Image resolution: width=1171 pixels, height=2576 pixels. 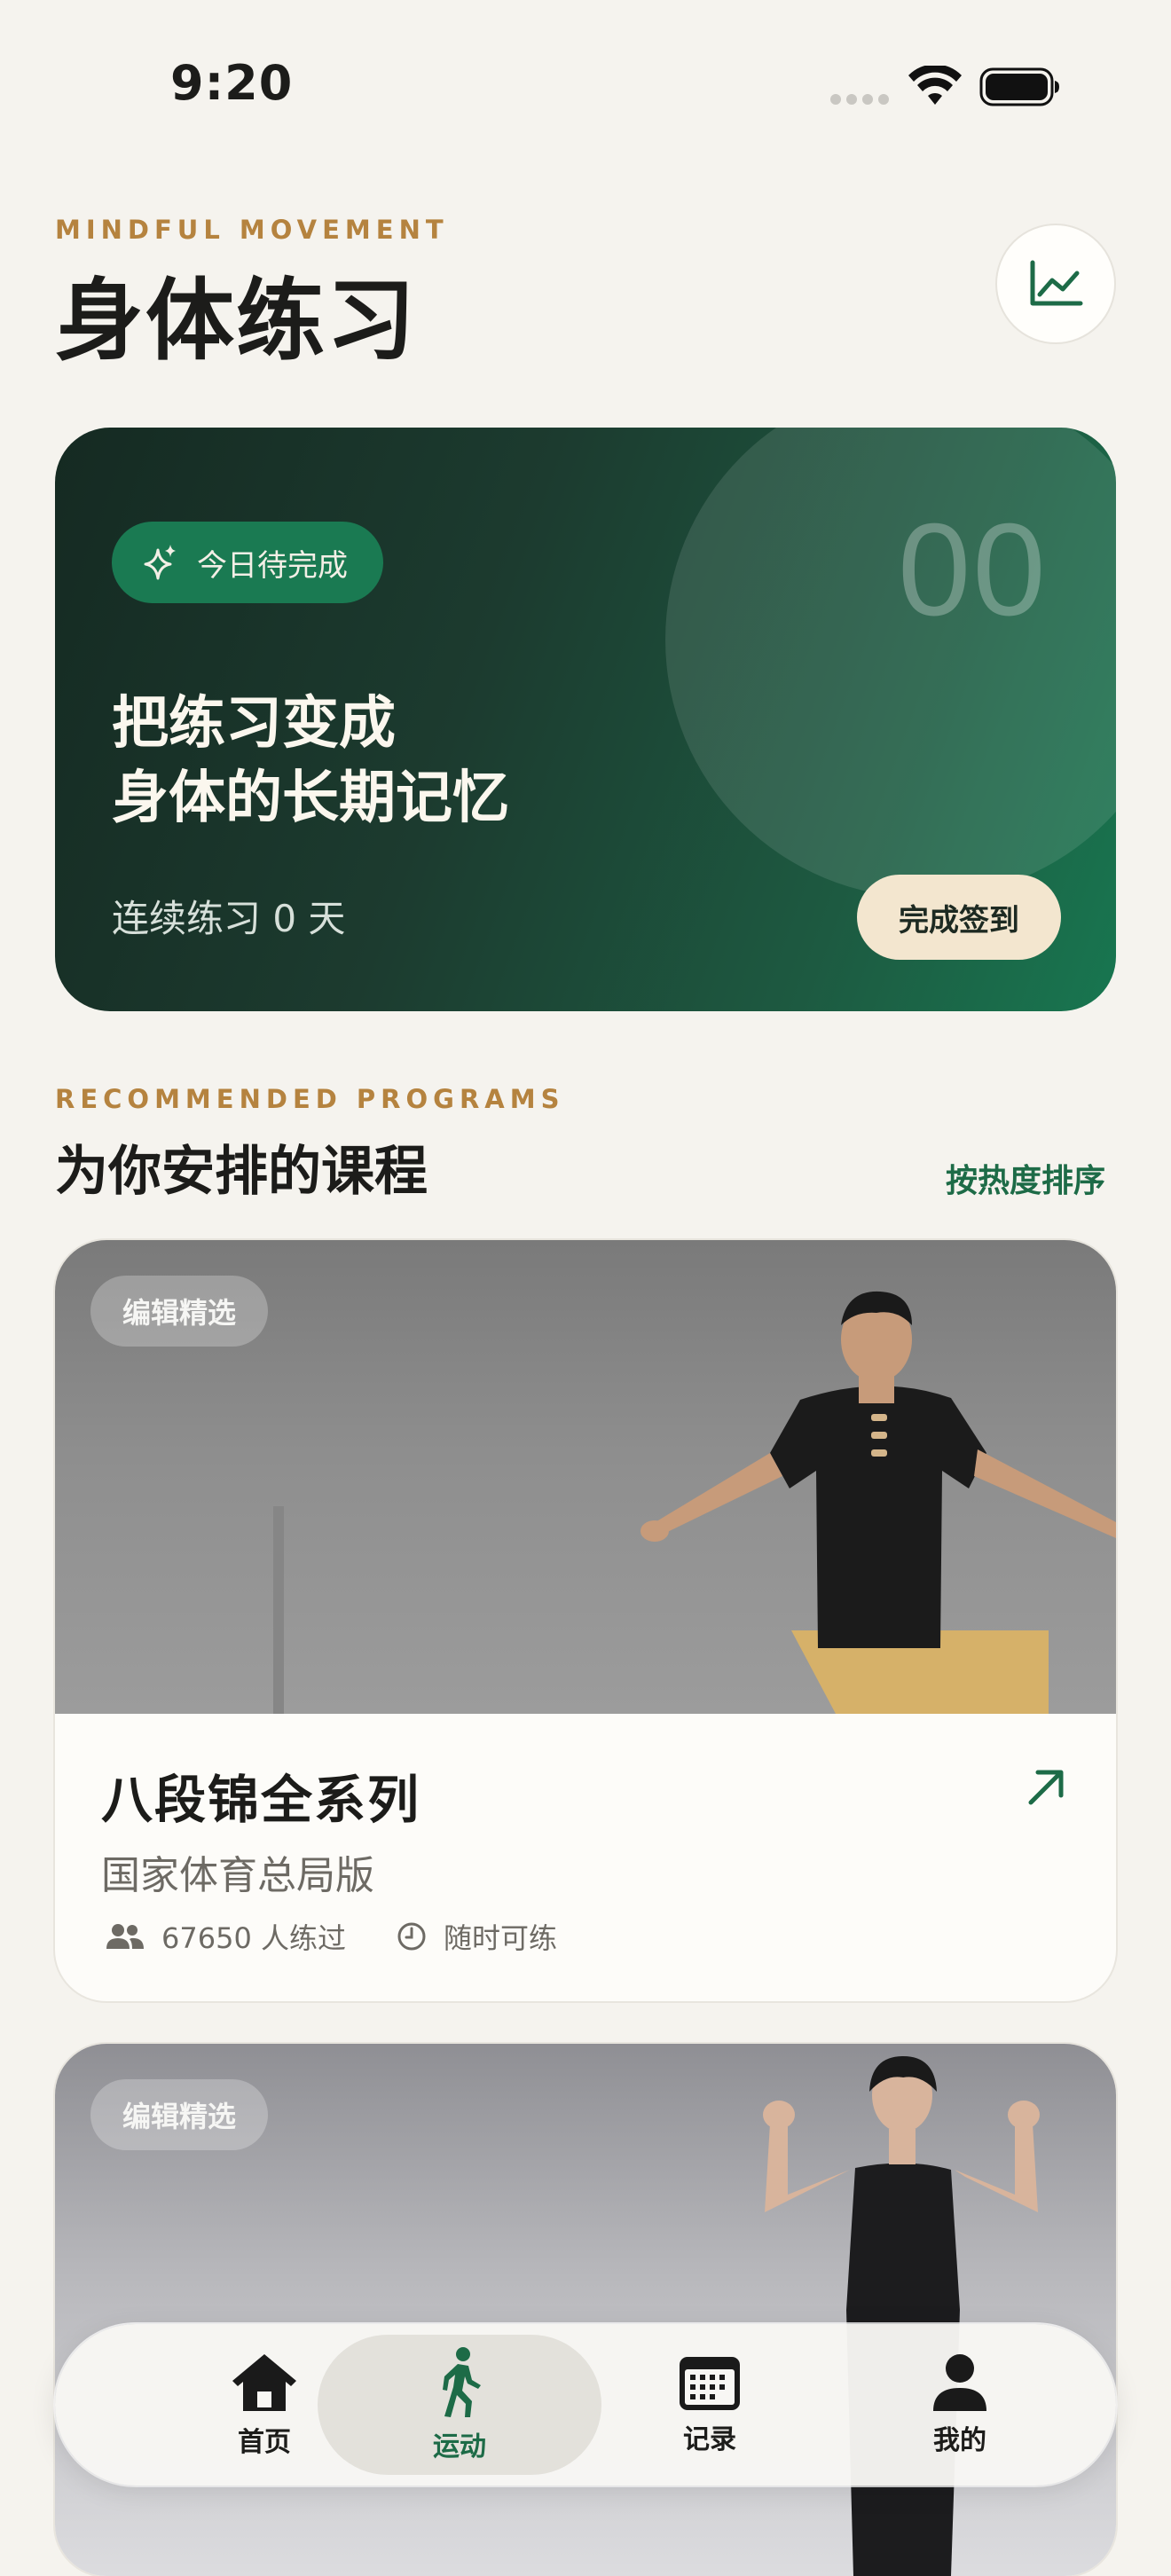 I want to click on tab-bar: 首页 运动 记录 我的, so click(x=586, y=2405).